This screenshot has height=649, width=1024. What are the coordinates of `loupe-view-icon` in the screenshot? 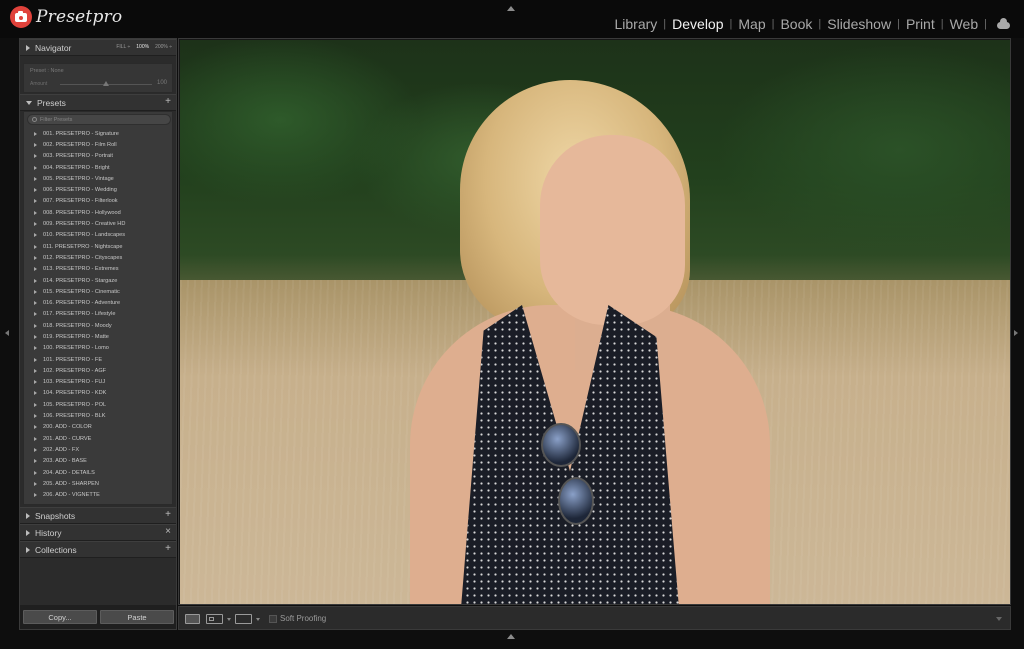 It's located at (192, 619).